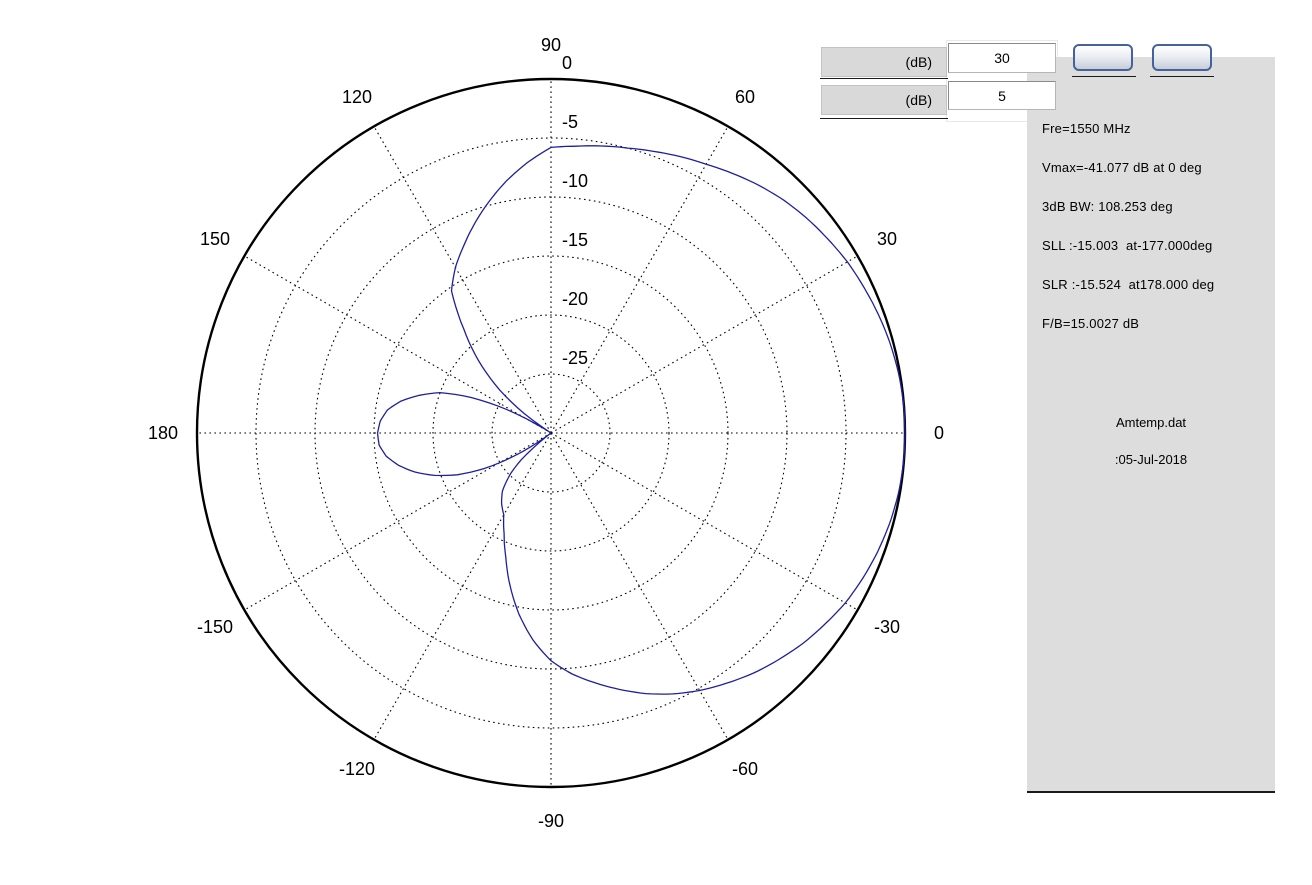  What do you see at coordinates (884, 100) in the screenshot?
I see `step-db-label: (dB)` at bounding box center [884, 100].